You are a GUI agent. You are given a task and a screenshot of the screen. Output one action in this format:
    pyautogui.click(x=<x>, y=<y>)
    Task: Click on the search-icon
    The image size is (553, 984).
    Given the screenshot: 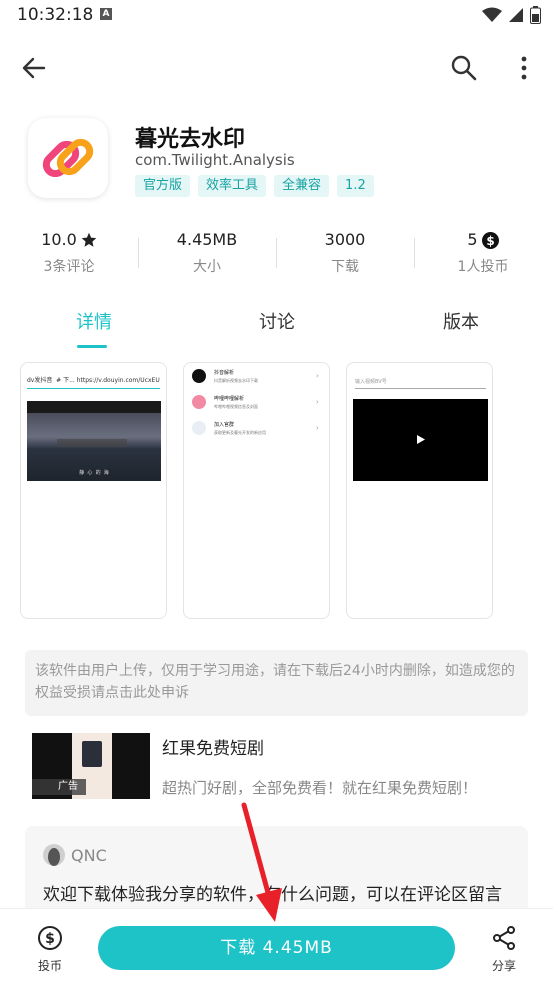 What is the action you would take?
    pyautogui.click(x=464, y=68)
    